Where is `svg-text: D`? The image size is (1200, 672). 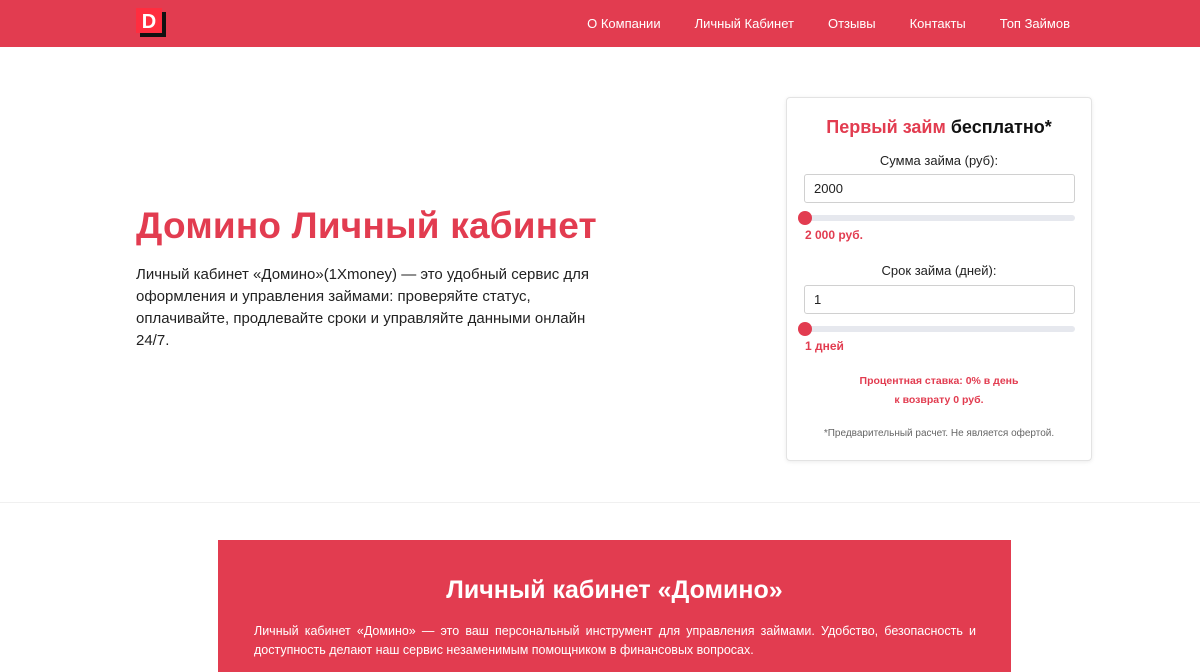 svg-text: D is located at coordinates (149, 22).